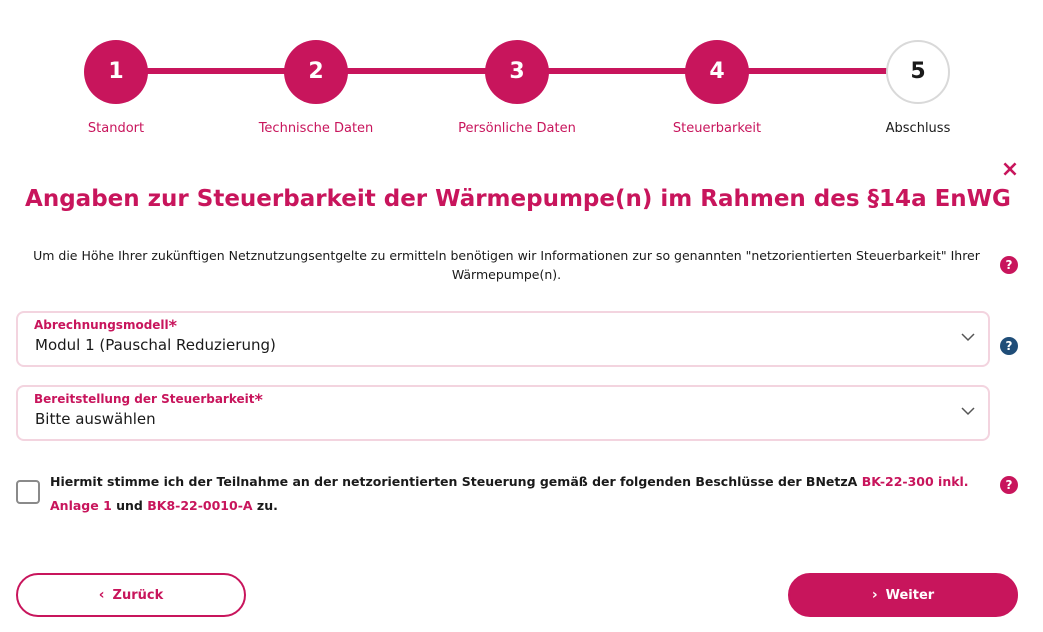 Image resolution: width=1043 pixels, height=632 pixels. Describe the element at coordinates (129, 505) in the screenshot. I see `consent-text-middle: und` at that location.